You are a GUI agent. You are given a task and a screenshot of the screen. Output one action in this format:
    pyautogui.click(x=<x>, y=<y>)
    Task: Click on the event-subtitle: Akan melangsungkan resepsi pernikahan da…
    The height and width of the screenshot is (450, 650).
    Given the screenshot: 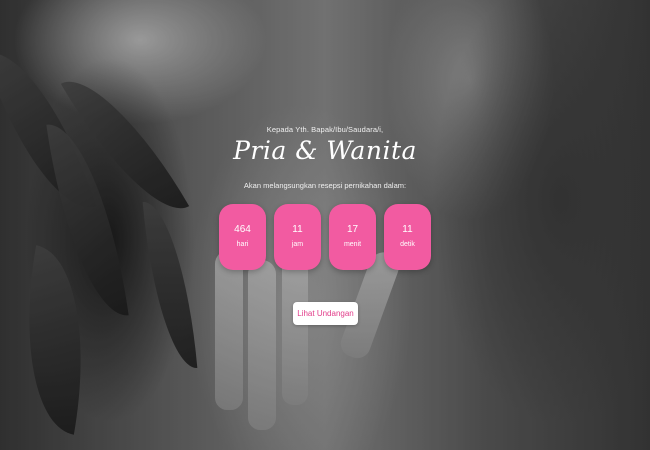 What is the action you would take?
    pyautogui.click(x=325, y=185)
    